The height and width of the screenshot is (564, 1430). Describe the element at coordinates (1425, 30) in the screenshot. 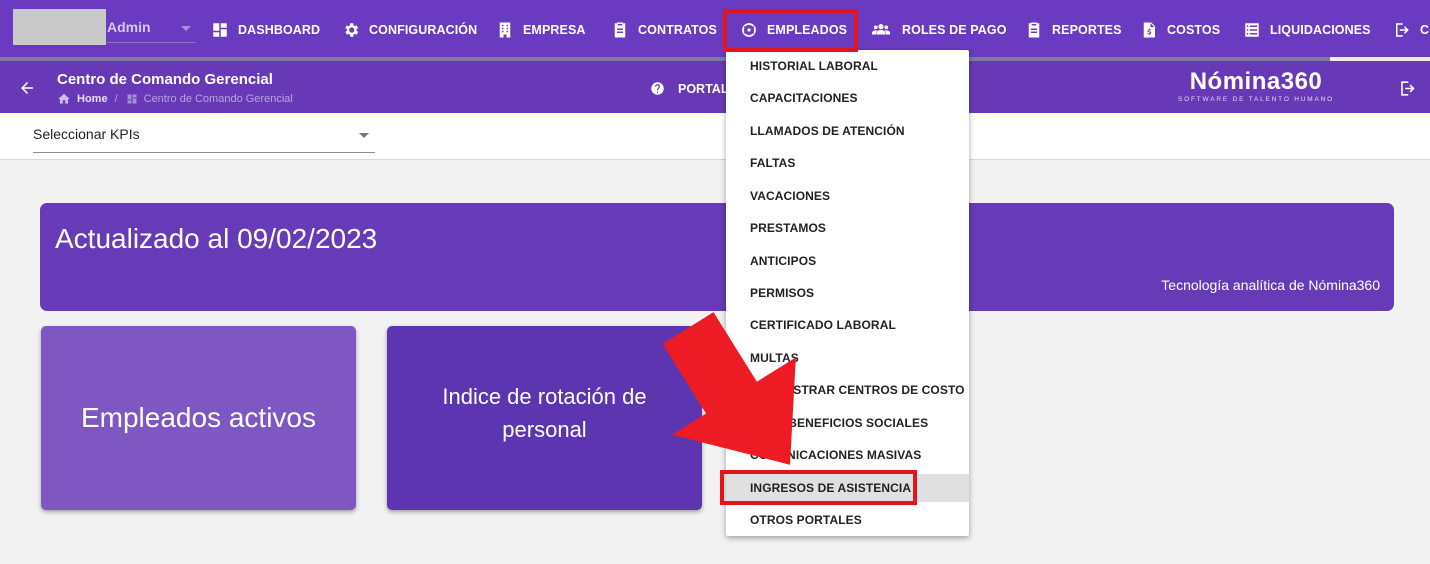

I see `nav-item-label: C` at that location.